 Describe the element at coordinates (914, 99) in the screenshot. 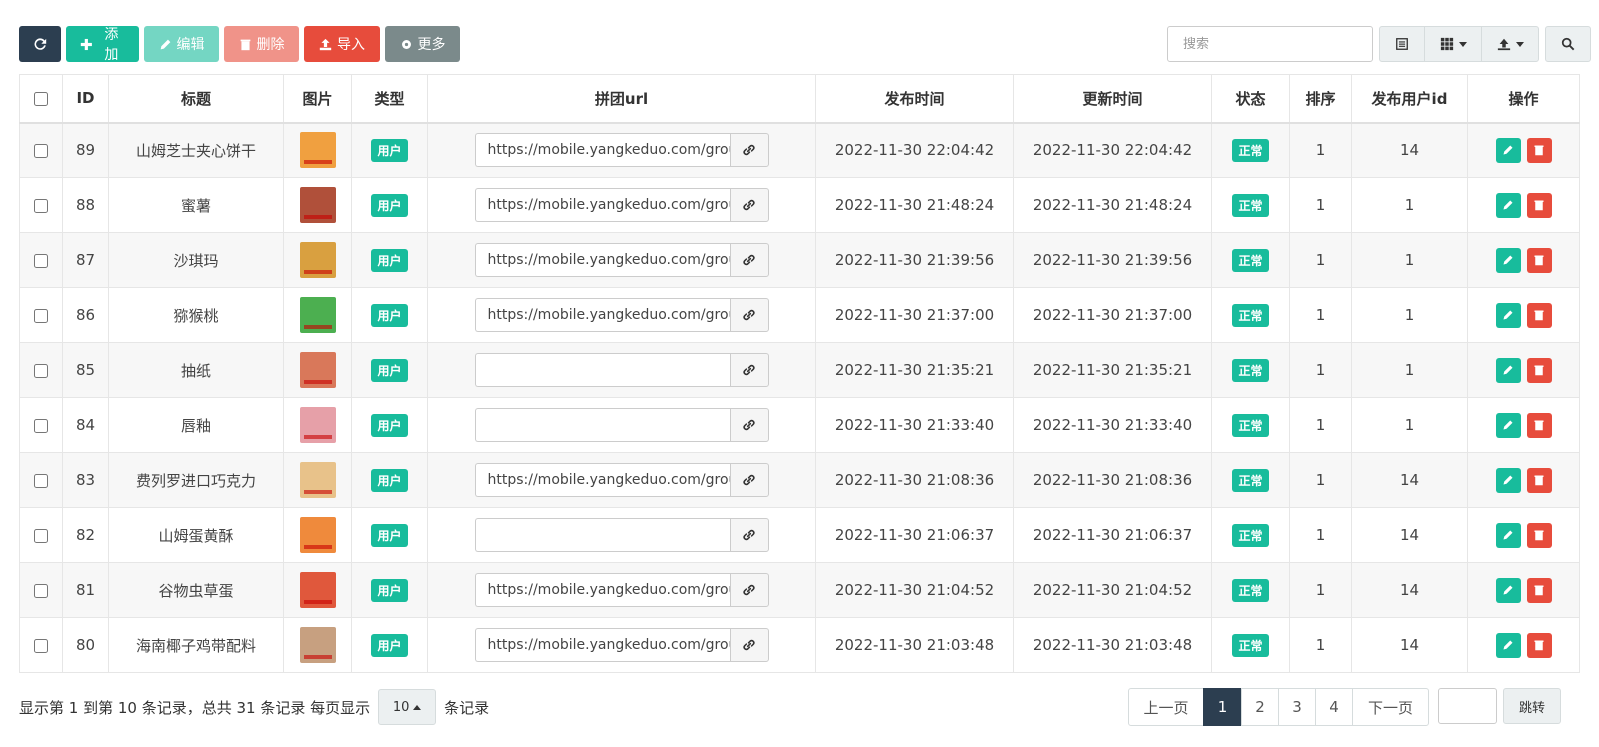

I see `header-created: 发布时间` at that location.